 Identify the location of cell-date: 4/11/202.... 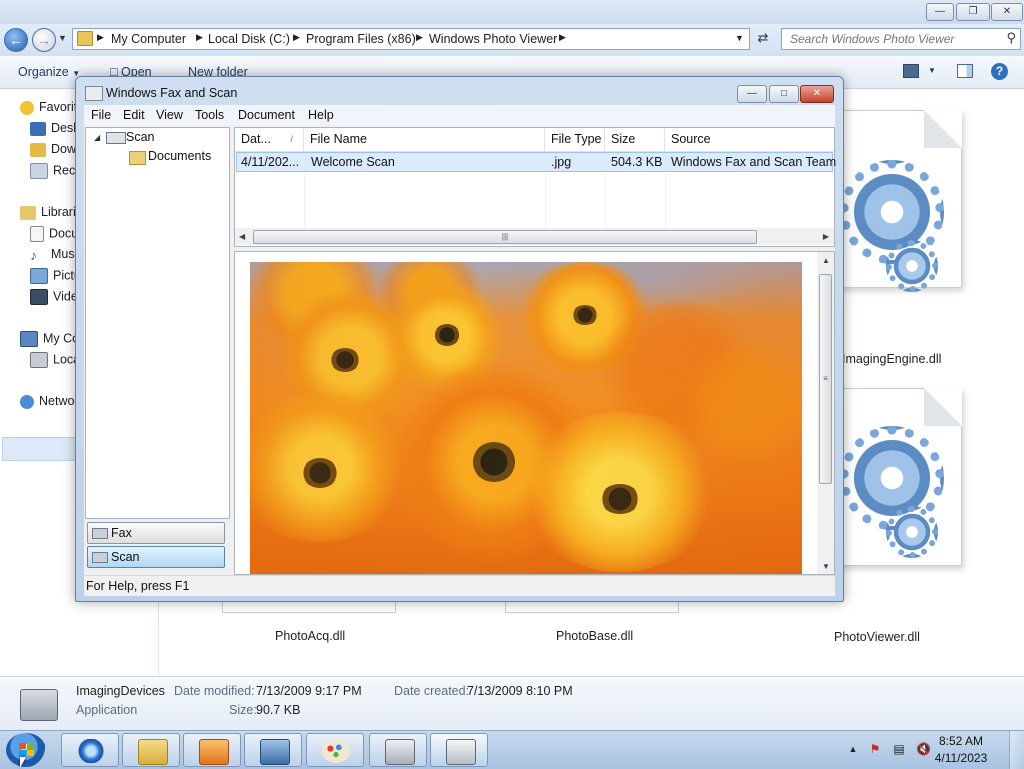
(270, 162).